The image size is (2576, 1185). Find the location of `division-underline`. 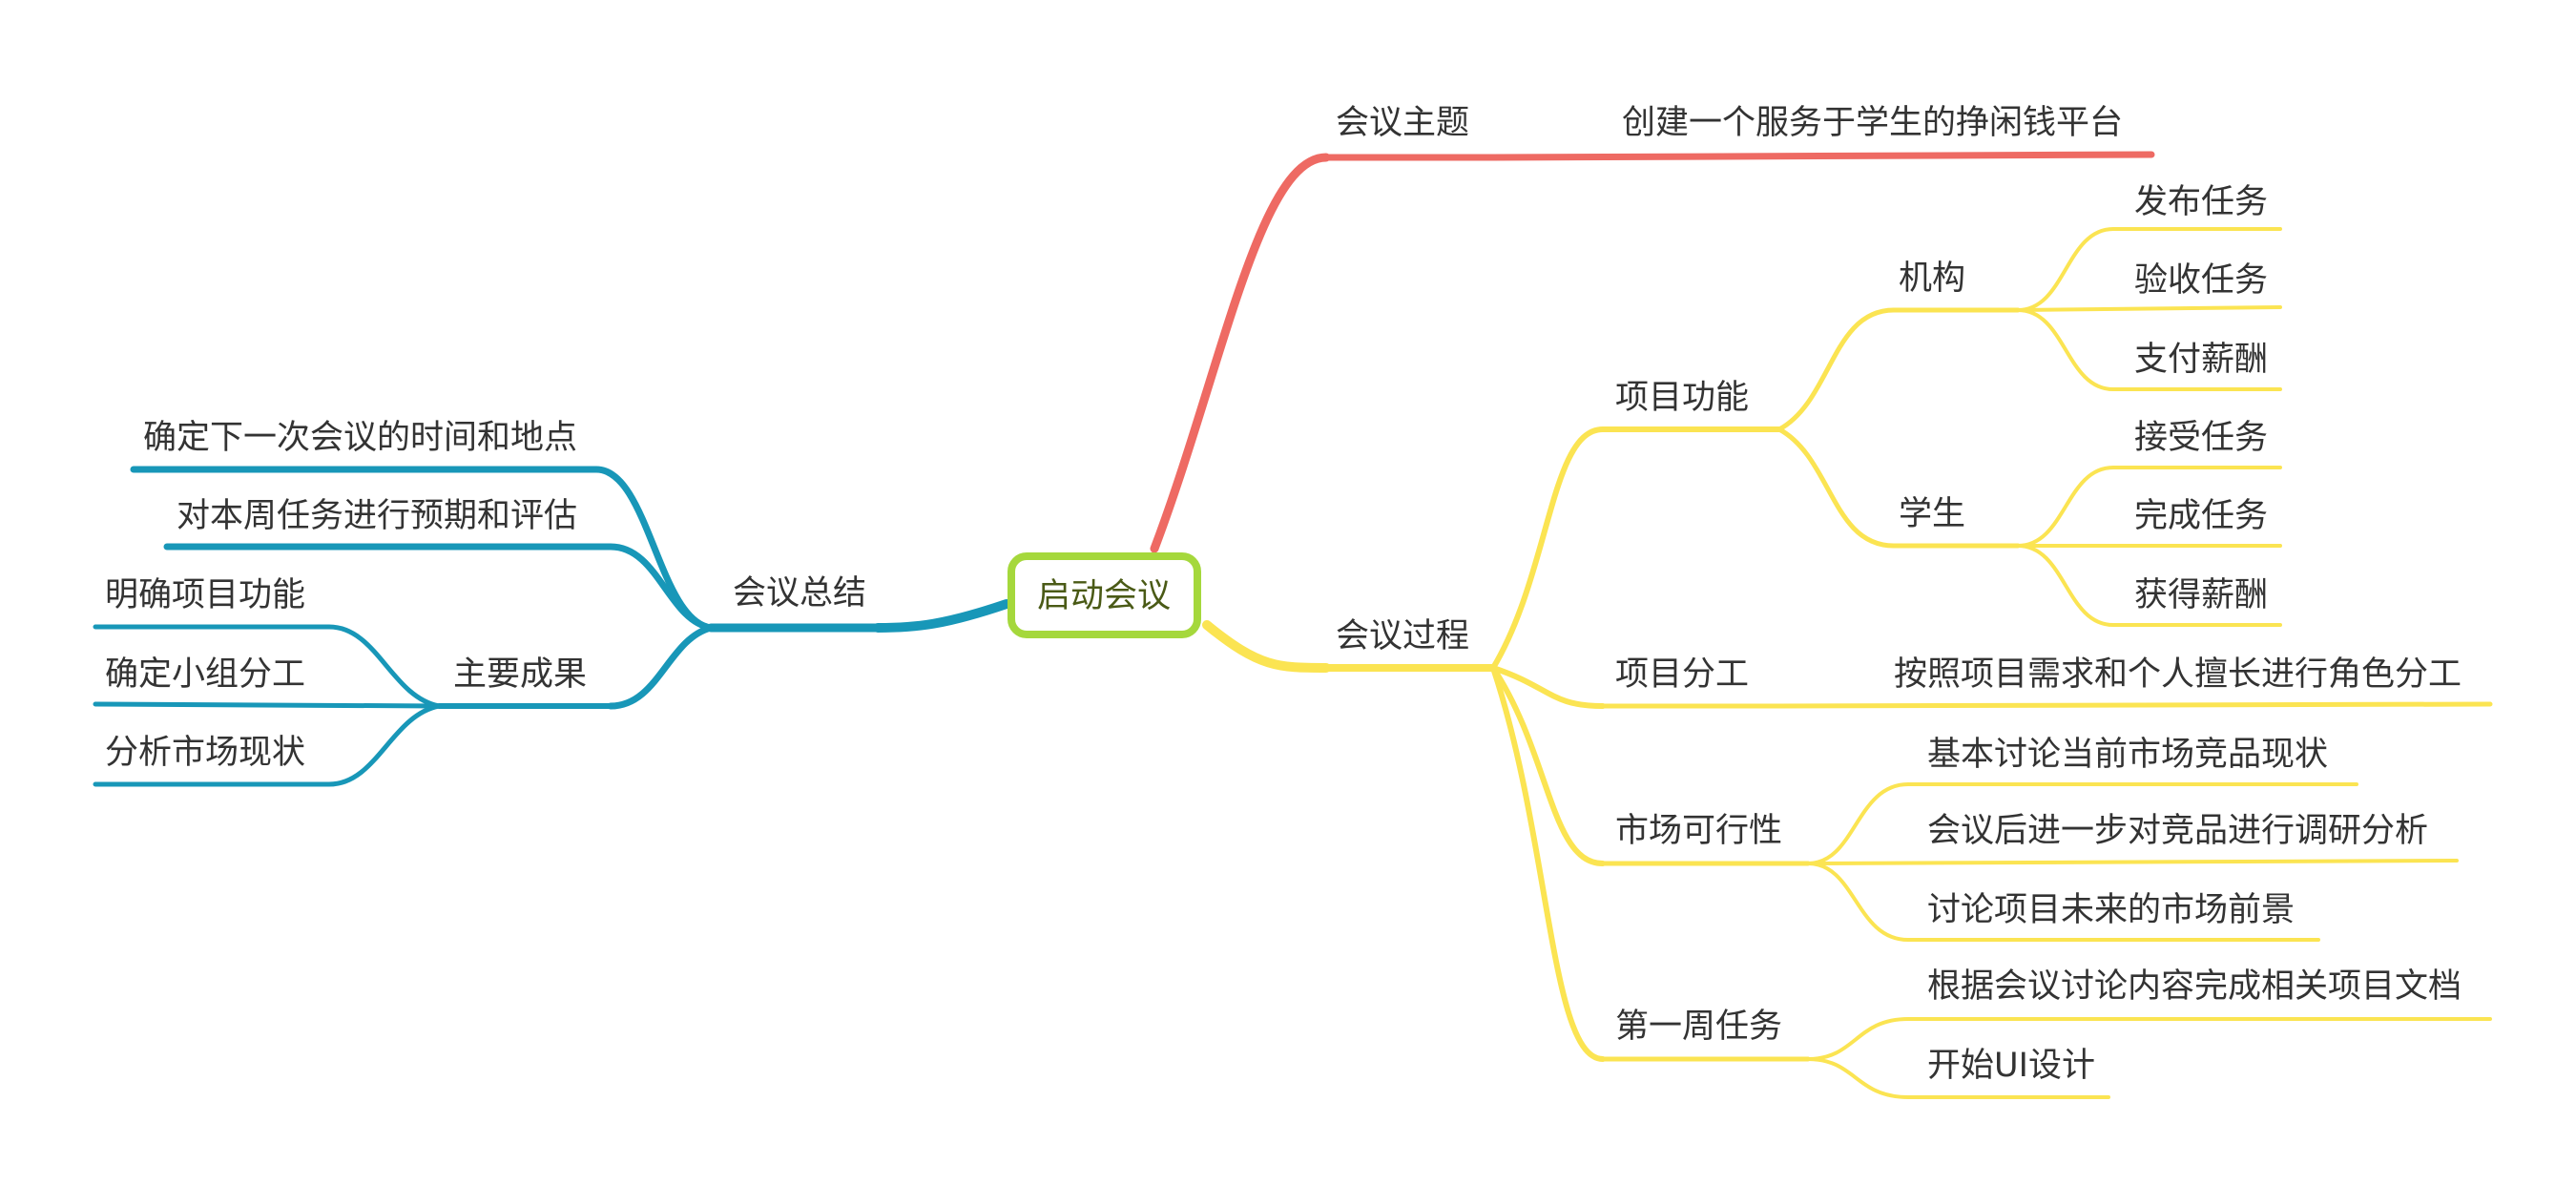

division-underline is located at coordinates (2046, 705).